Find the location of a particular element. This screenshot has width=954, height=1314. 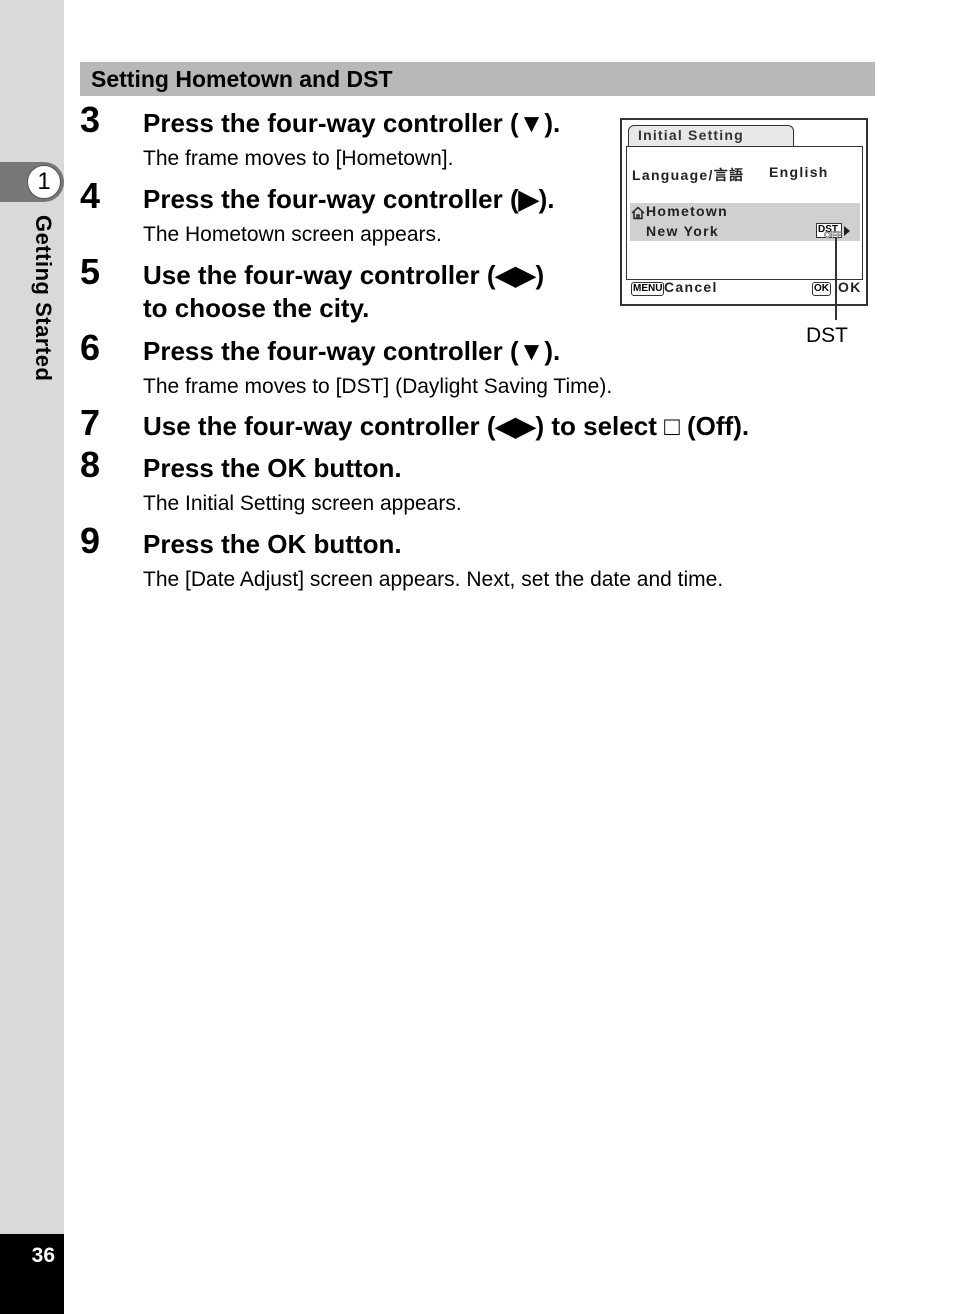

right-arrow-icon is located at coordinates (847, 231).